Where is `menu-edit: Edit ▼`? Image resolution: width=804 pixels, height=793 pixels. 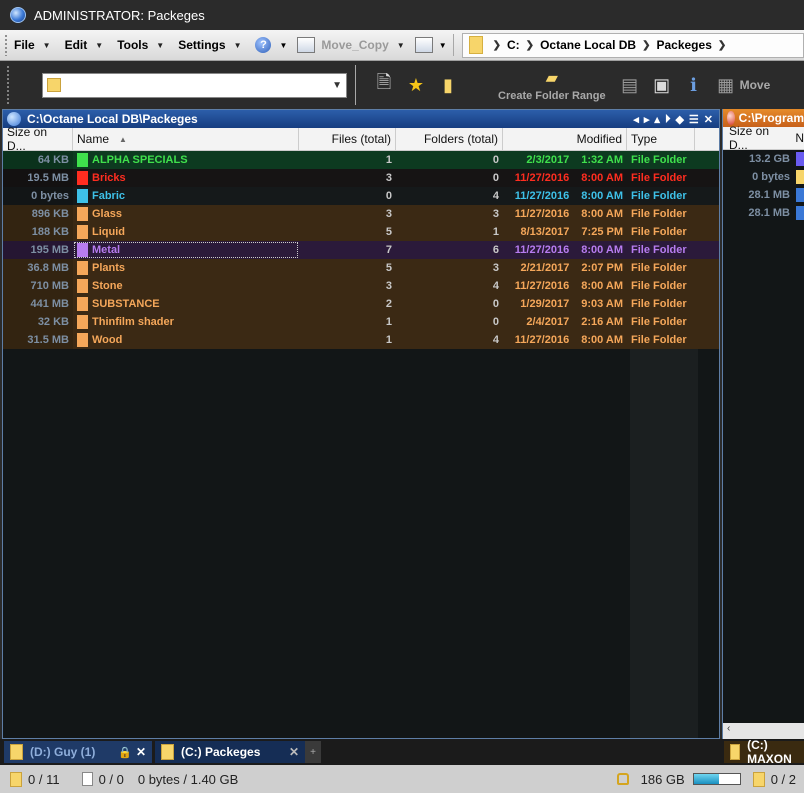 menu-edit: Edit ▼ is located at coordinates (84, 45).